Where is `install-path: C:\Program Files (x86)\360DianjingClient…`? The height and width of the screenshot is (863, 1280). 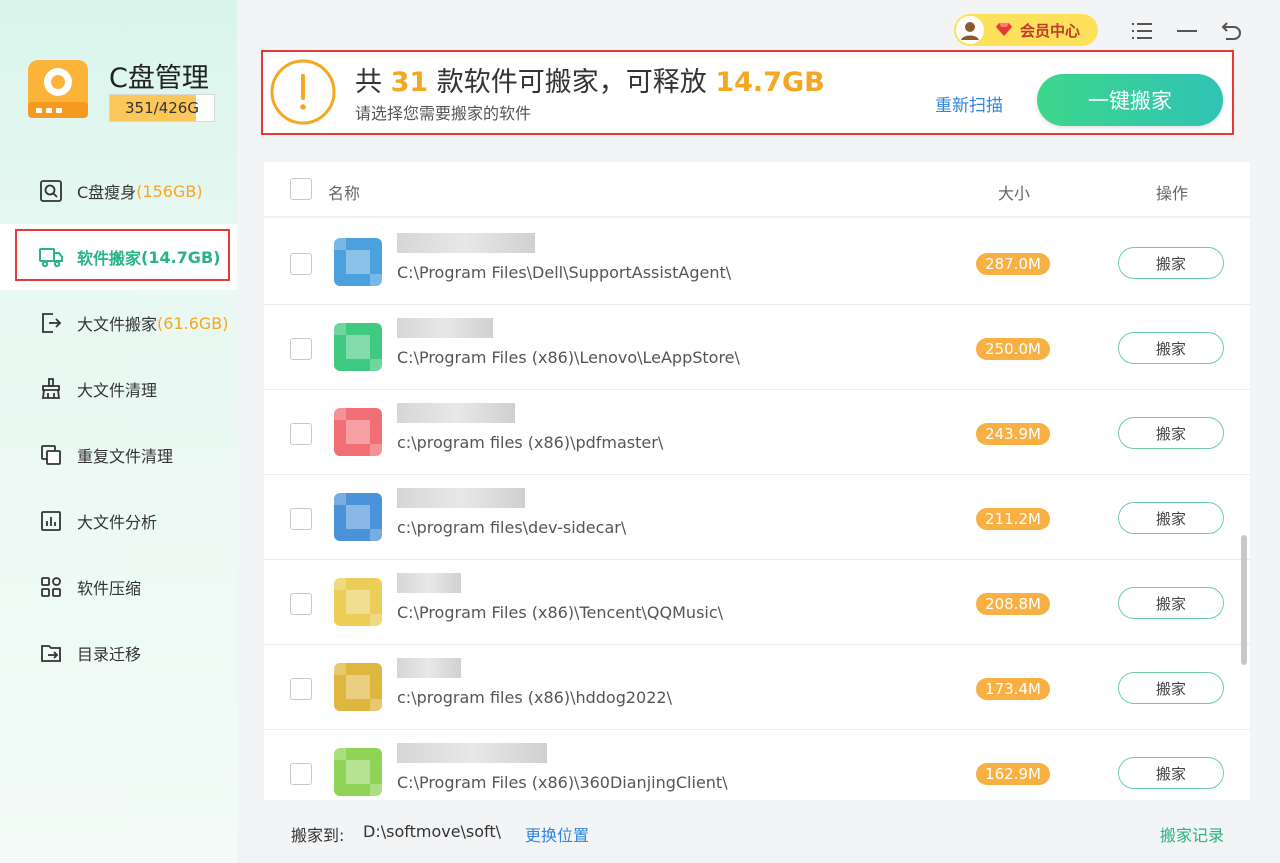 install-path: C:\Program Files (x86)\360DianjingClient… is located at coordinates (562, 782).